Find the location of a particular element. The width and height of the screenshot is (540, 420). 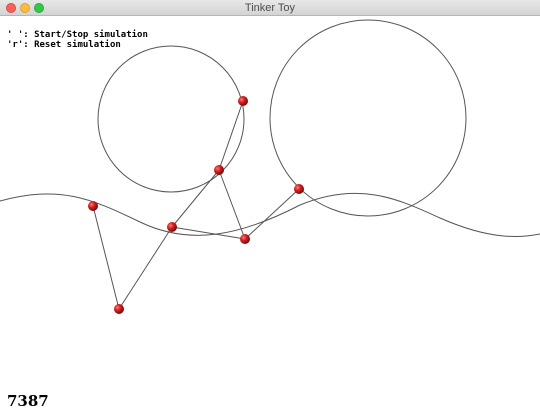

title-bar: Tinker Toy is located at coordinates (270, 8).